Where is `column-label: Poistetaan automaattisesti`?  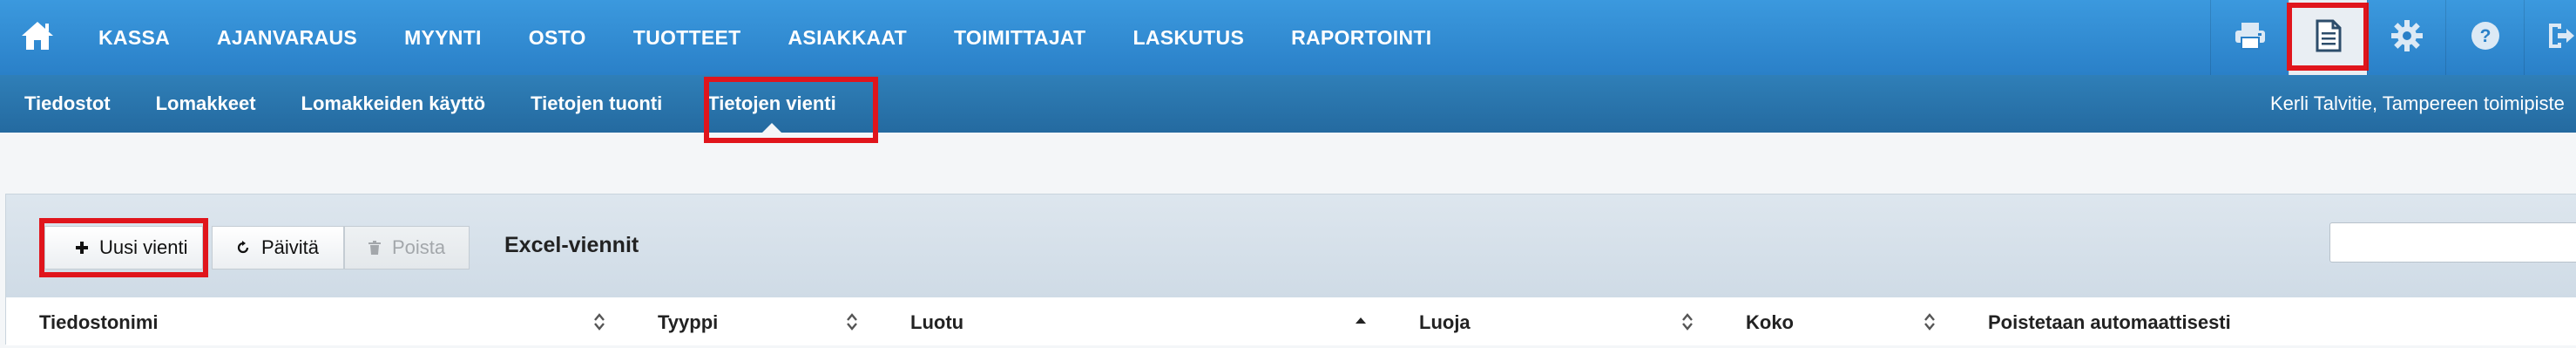
column-label: Poistetaan automaattisesti is located at coordinates (2109, 322).